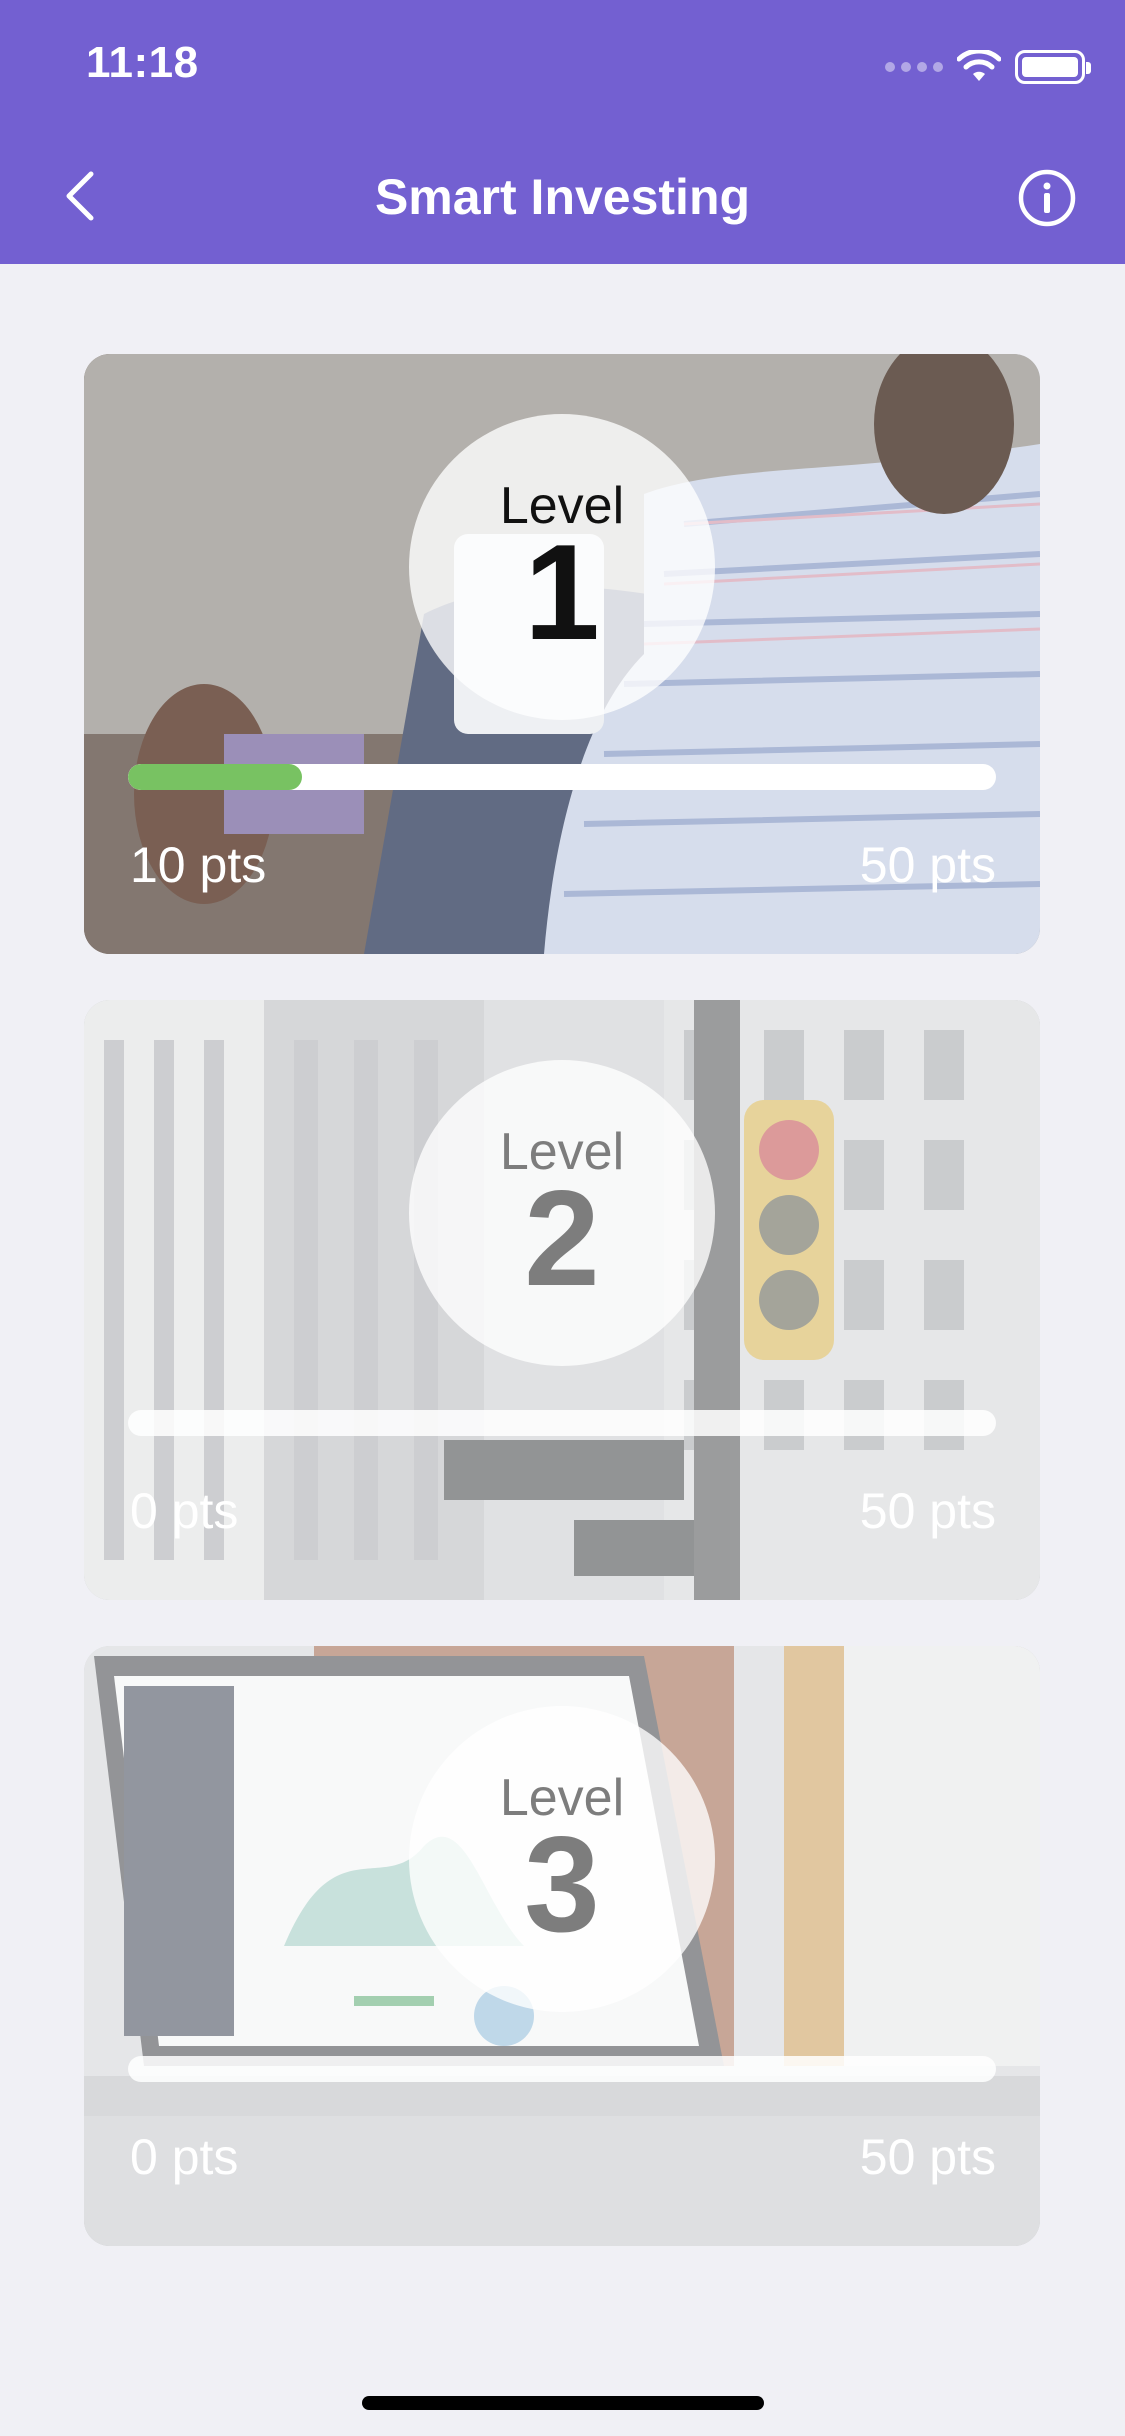 The image size is (1125, 2436). Describe the element at coordinates (979, 65) in the screenshot. I see `wifi-icon` at that location.